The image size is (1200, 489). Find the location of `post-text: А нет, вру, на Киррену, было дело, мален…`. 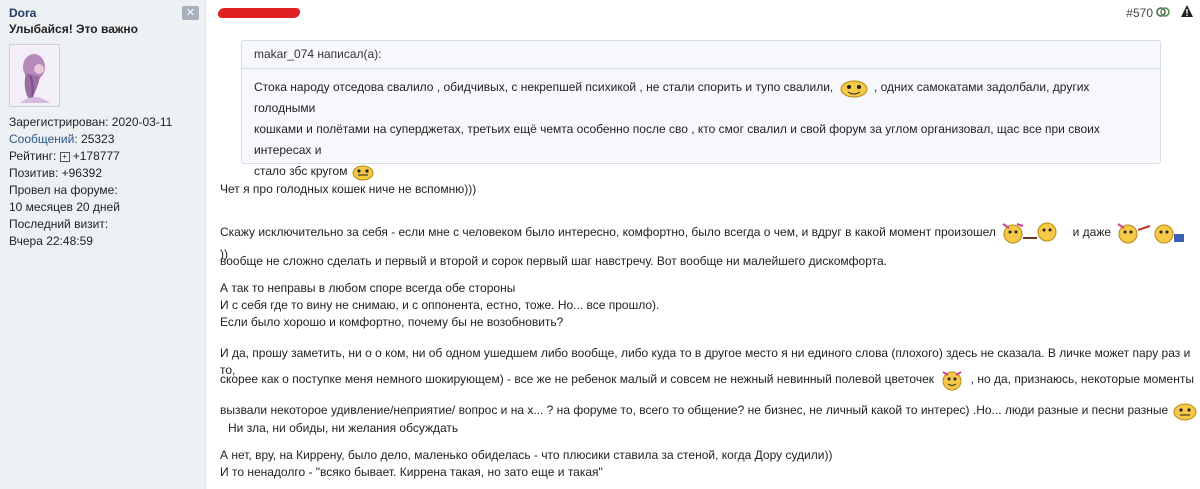

post-text: А нет, вру, на Киррену, было дело, мален… is located at coordinates (526, 455).